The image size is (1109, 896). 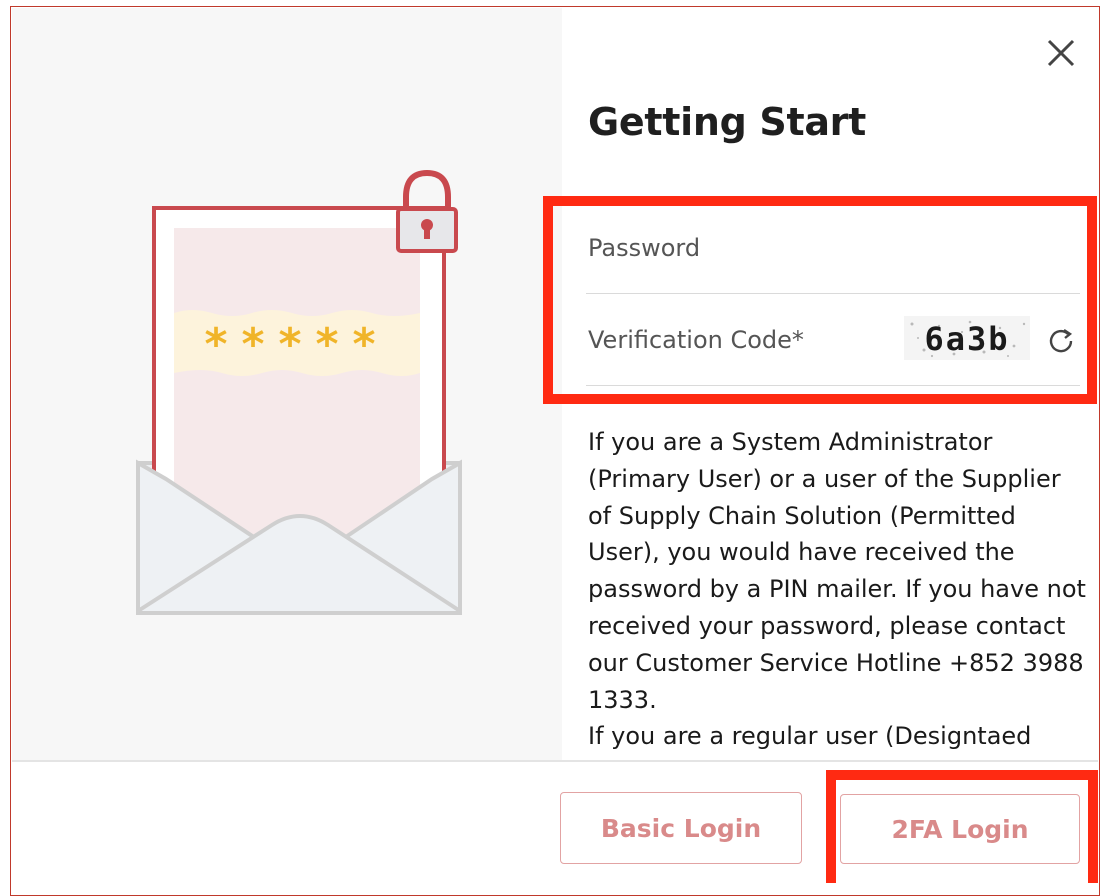 What do you see at coordinates (962, 826) in the screenshot?
I see `highlight-box-2fa` at bounding box center [962, 826].